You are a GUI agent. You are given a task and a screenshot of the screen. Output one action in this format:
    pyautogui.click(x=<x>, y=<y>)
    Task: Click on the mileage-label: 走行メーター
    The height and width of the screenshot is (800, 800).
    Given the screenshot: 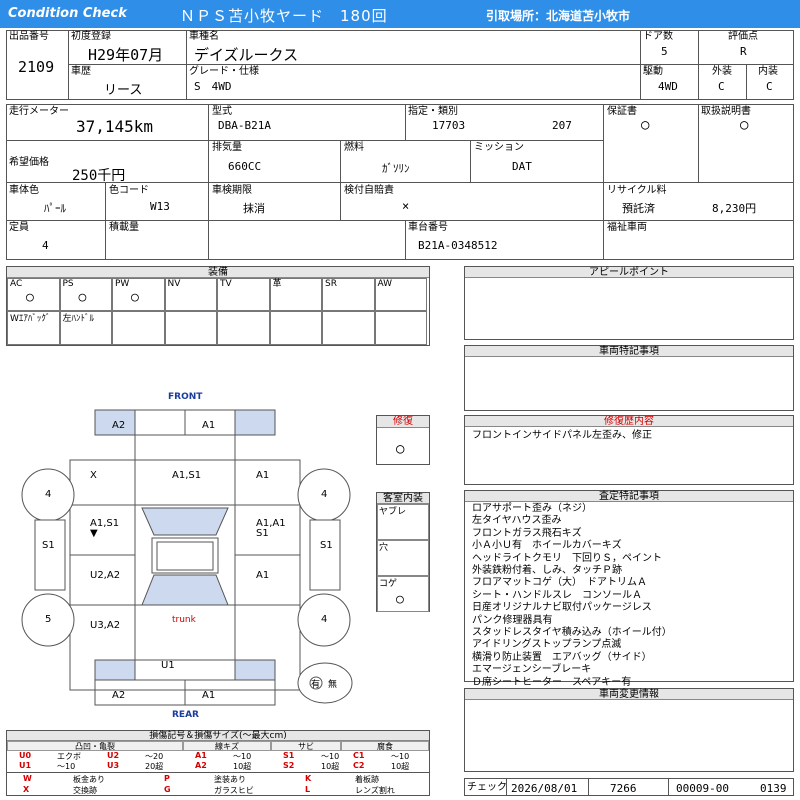 What is the action you would take?
    pyautogui.click(x=39, y=111)
    